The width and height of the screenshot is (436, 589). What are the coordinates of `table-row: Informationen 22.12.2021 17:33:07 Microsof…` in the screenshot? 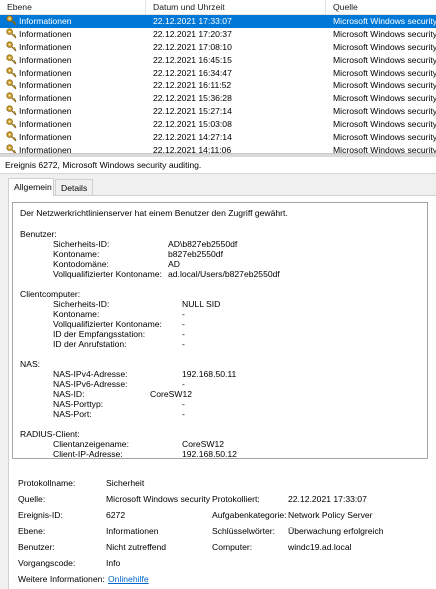 It's located at (218, 21).